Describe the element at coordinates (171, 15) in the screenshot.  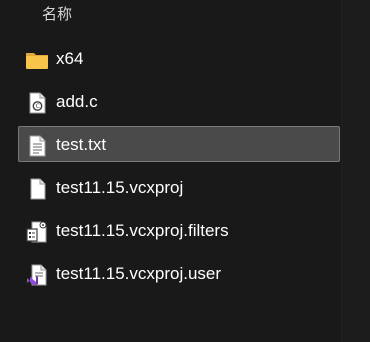
I see `column-header-bar: 名称` at that location.